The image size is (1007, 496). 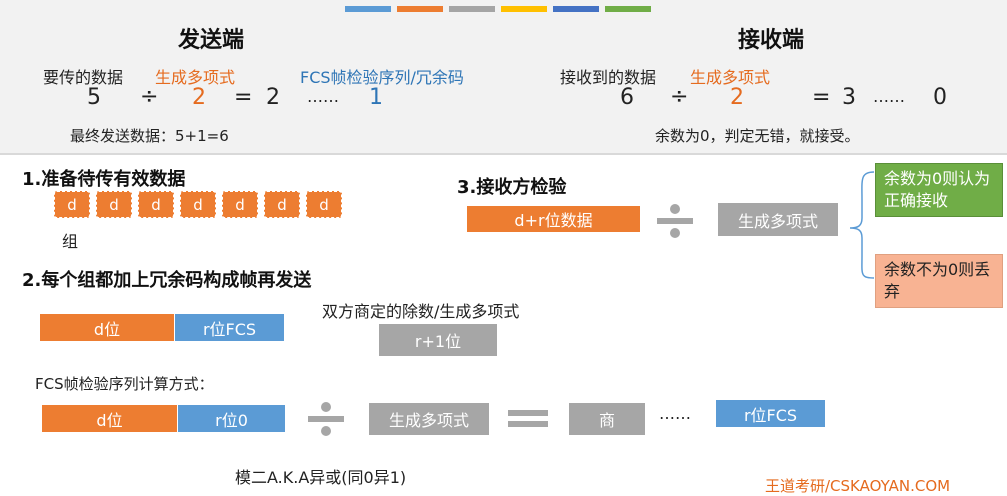 What do you see at coordinates (107, 327) in the screenshot?
I see `d-bits-box: d位` at bounding box center [107, 327].